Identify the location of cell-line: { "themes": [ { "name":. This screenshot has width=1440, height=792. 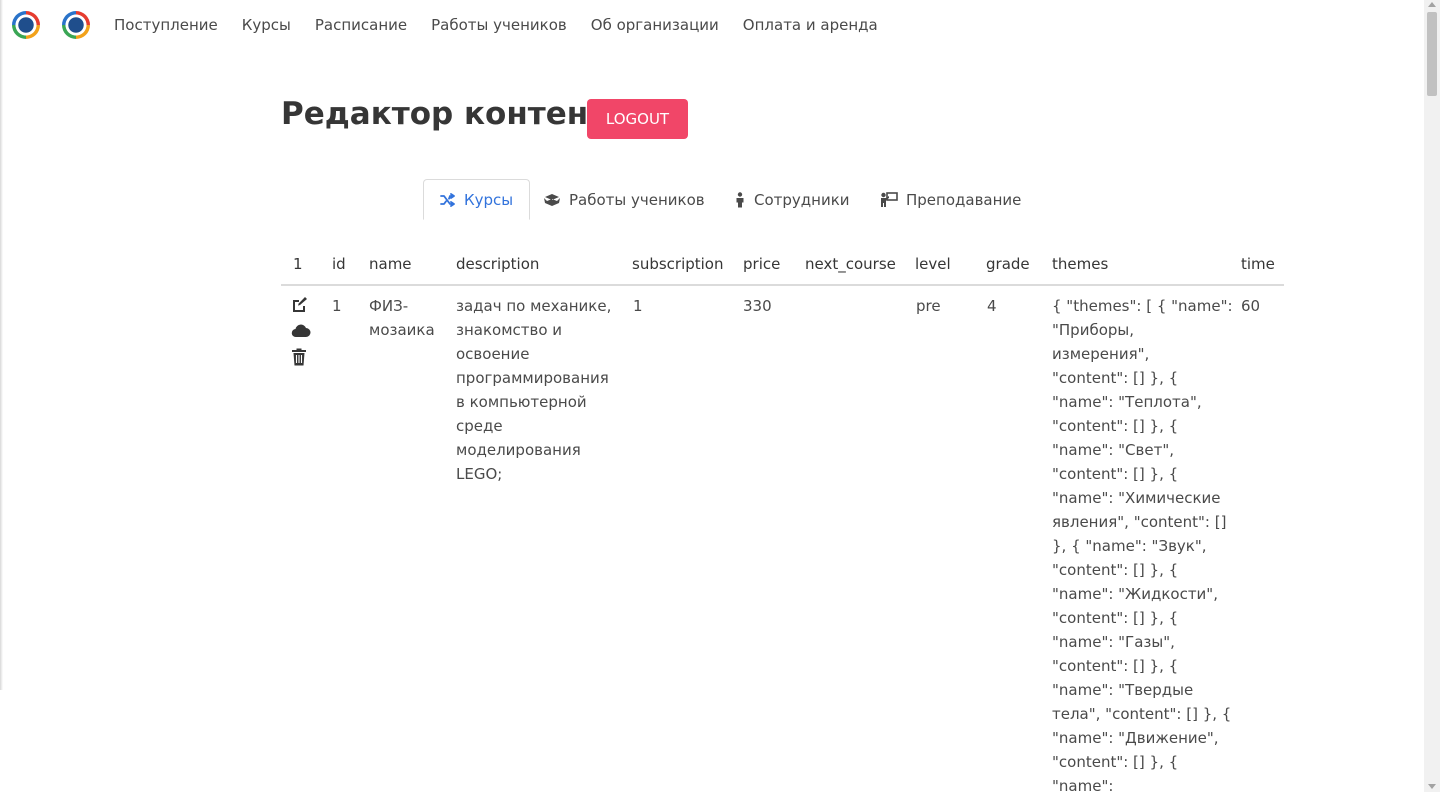
(1142, 306).